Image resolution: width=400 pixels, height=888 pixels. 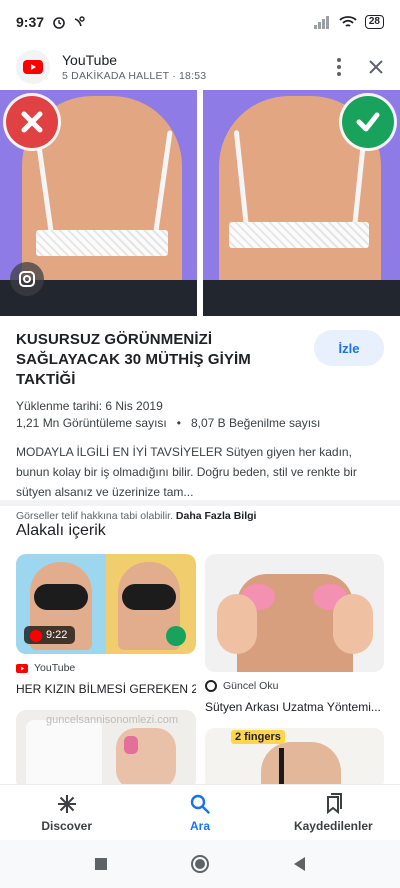 I want to click on nav-saved: Kaydedilenler, so click(x=333, y=812).